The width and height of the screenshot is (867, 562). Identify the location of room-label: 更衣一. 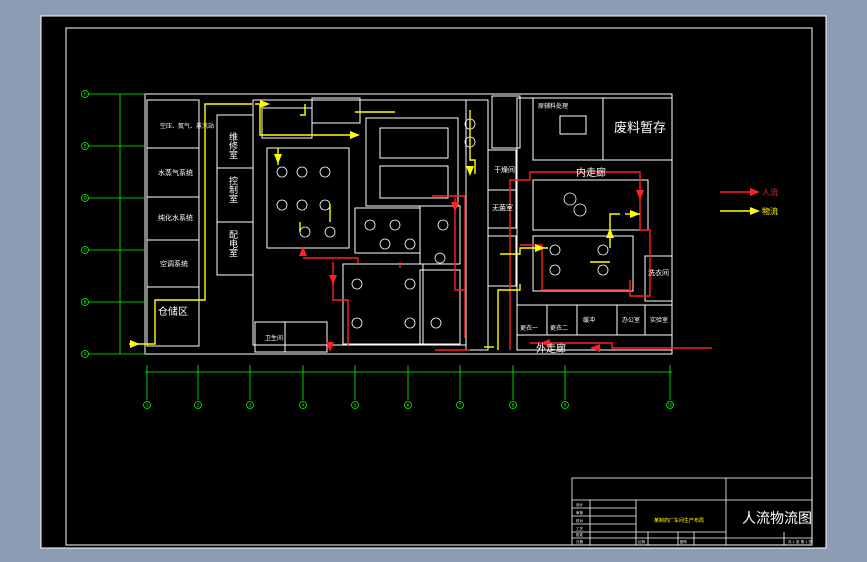
(529, 328).